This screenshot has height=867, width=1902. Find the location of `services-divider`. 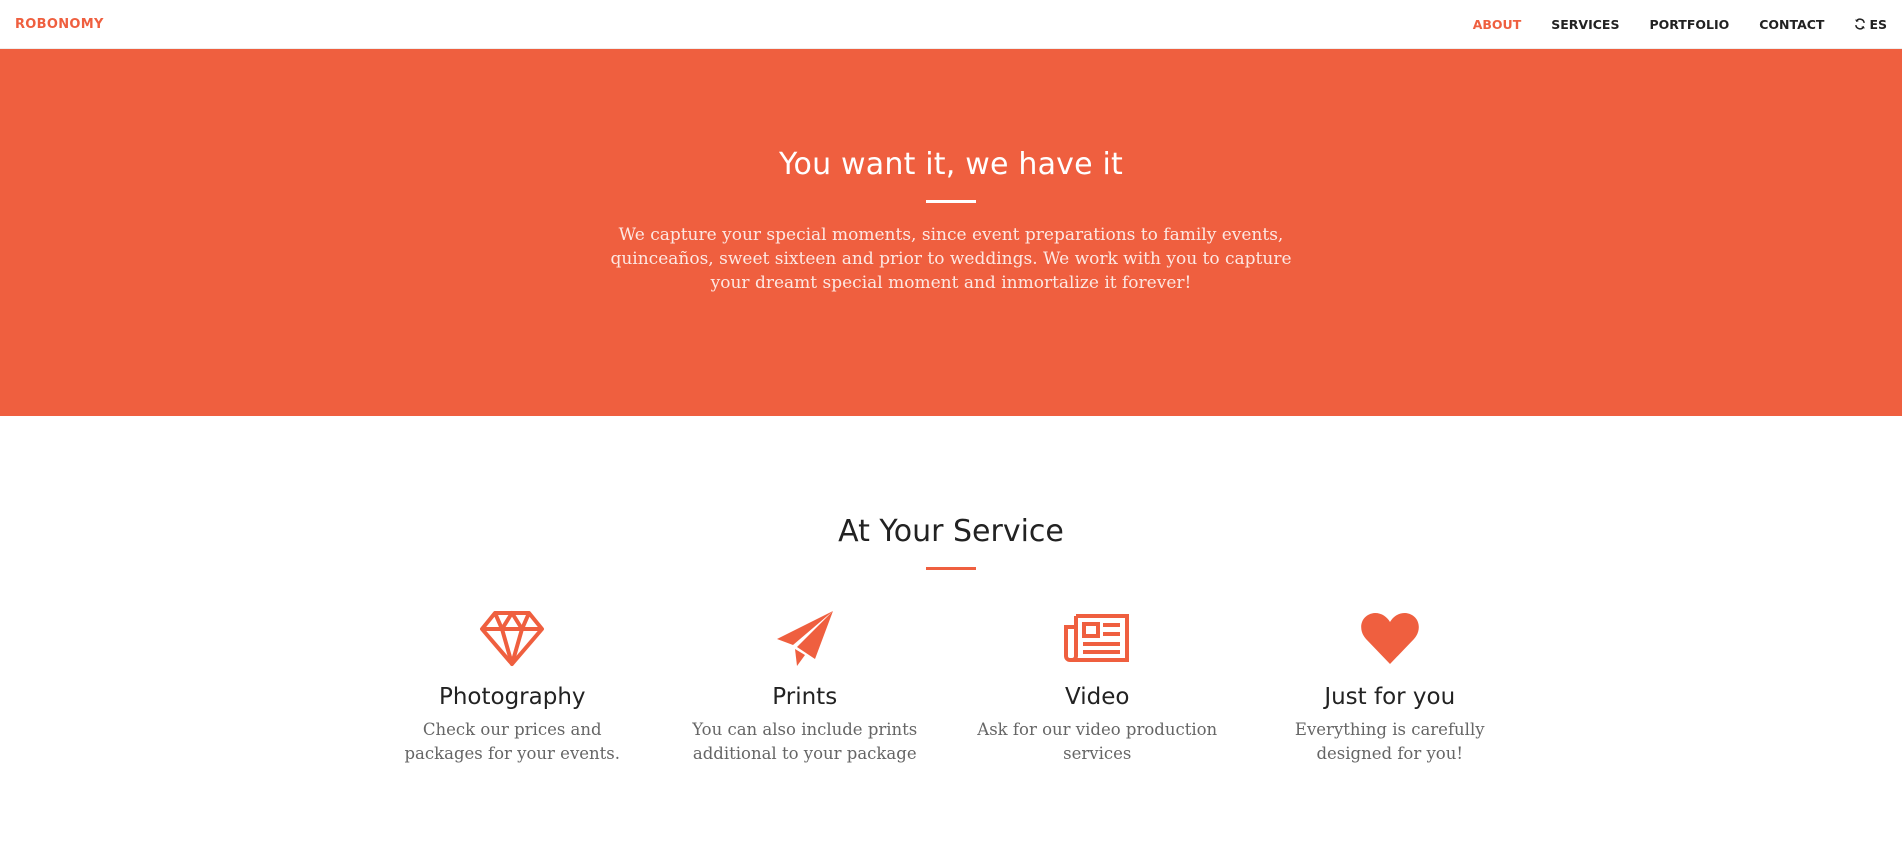

services-divider is located at coordinates (951, 568).